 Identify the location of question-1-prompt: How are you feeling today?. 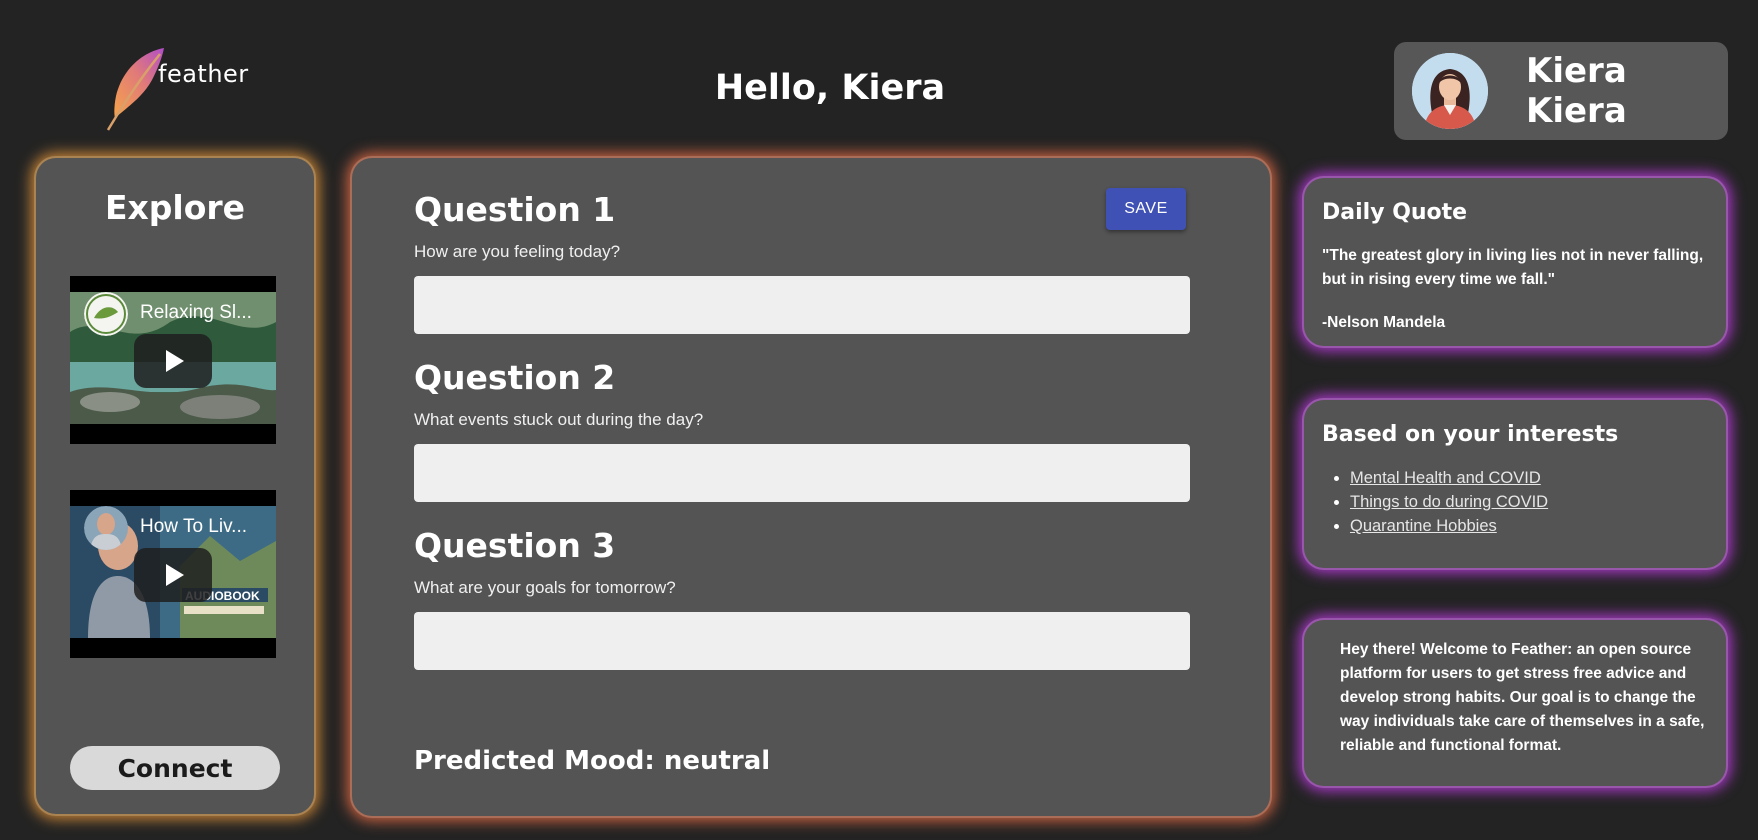
(517, 251).